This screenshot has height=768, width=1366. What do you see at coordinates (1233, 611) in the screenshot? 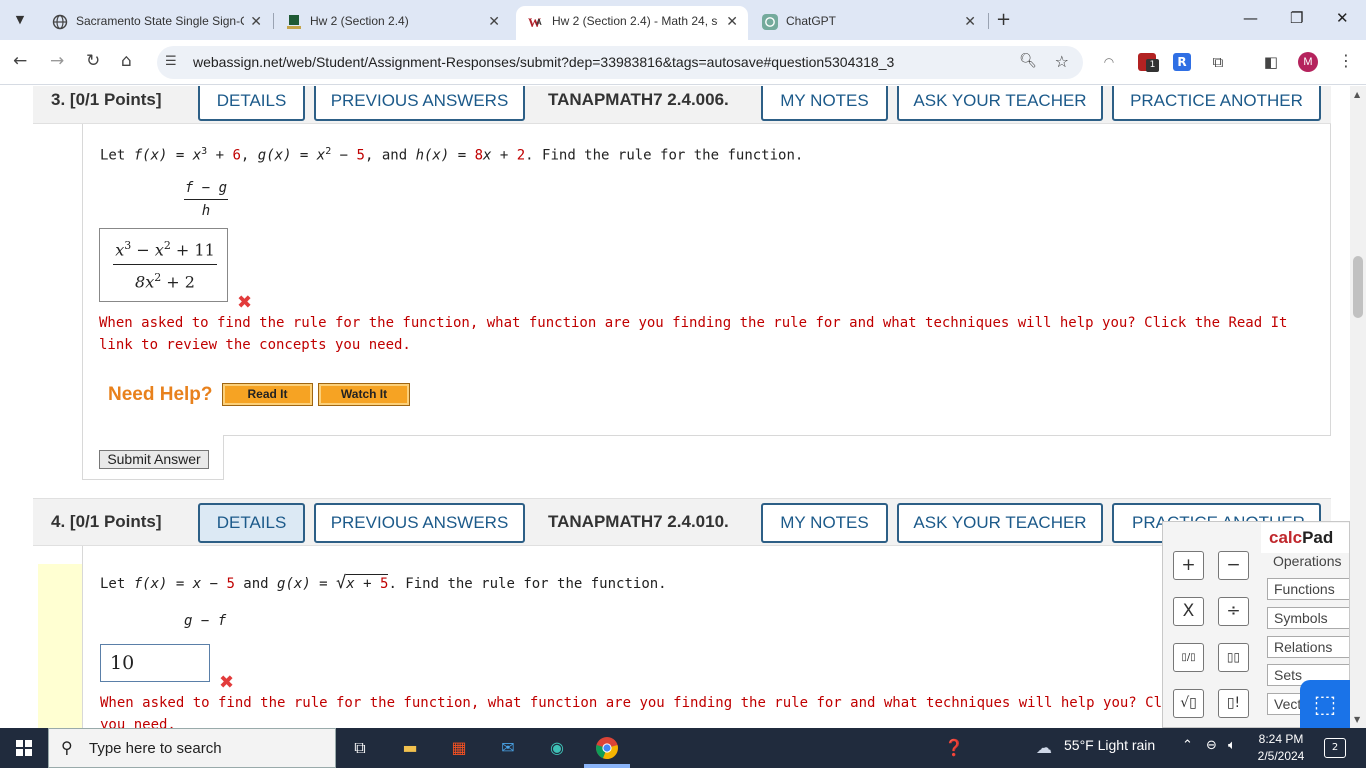
I see `divide-button: ÷` at bounding box center [1233, 611].